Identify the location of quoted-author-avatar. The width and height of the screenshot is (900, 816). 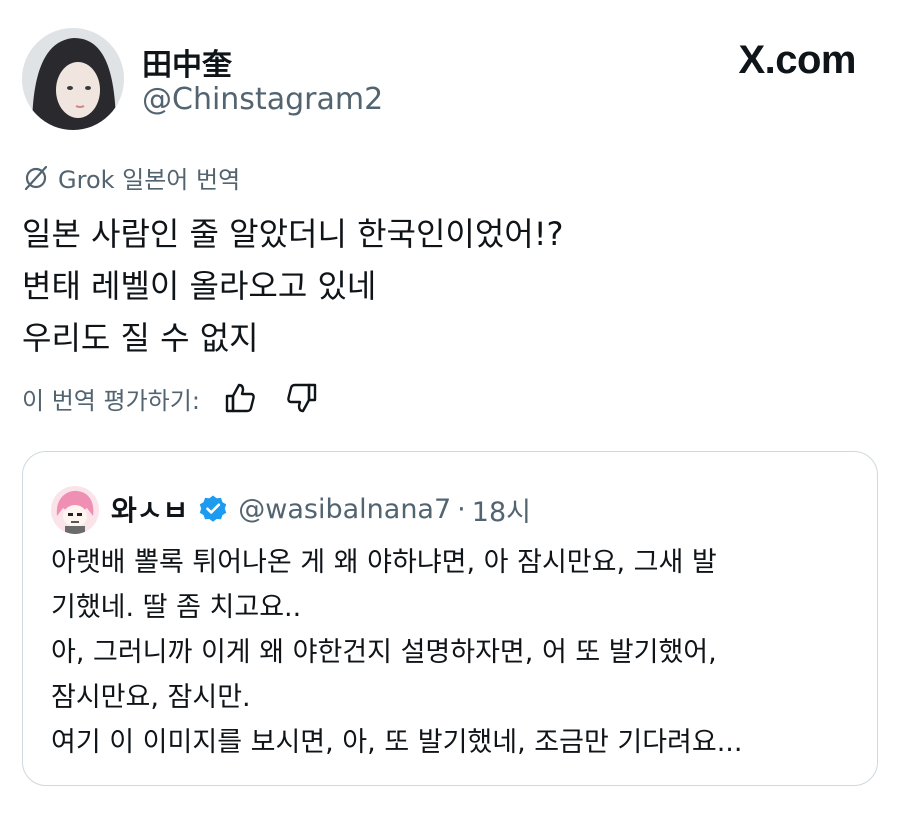
(75, 510).